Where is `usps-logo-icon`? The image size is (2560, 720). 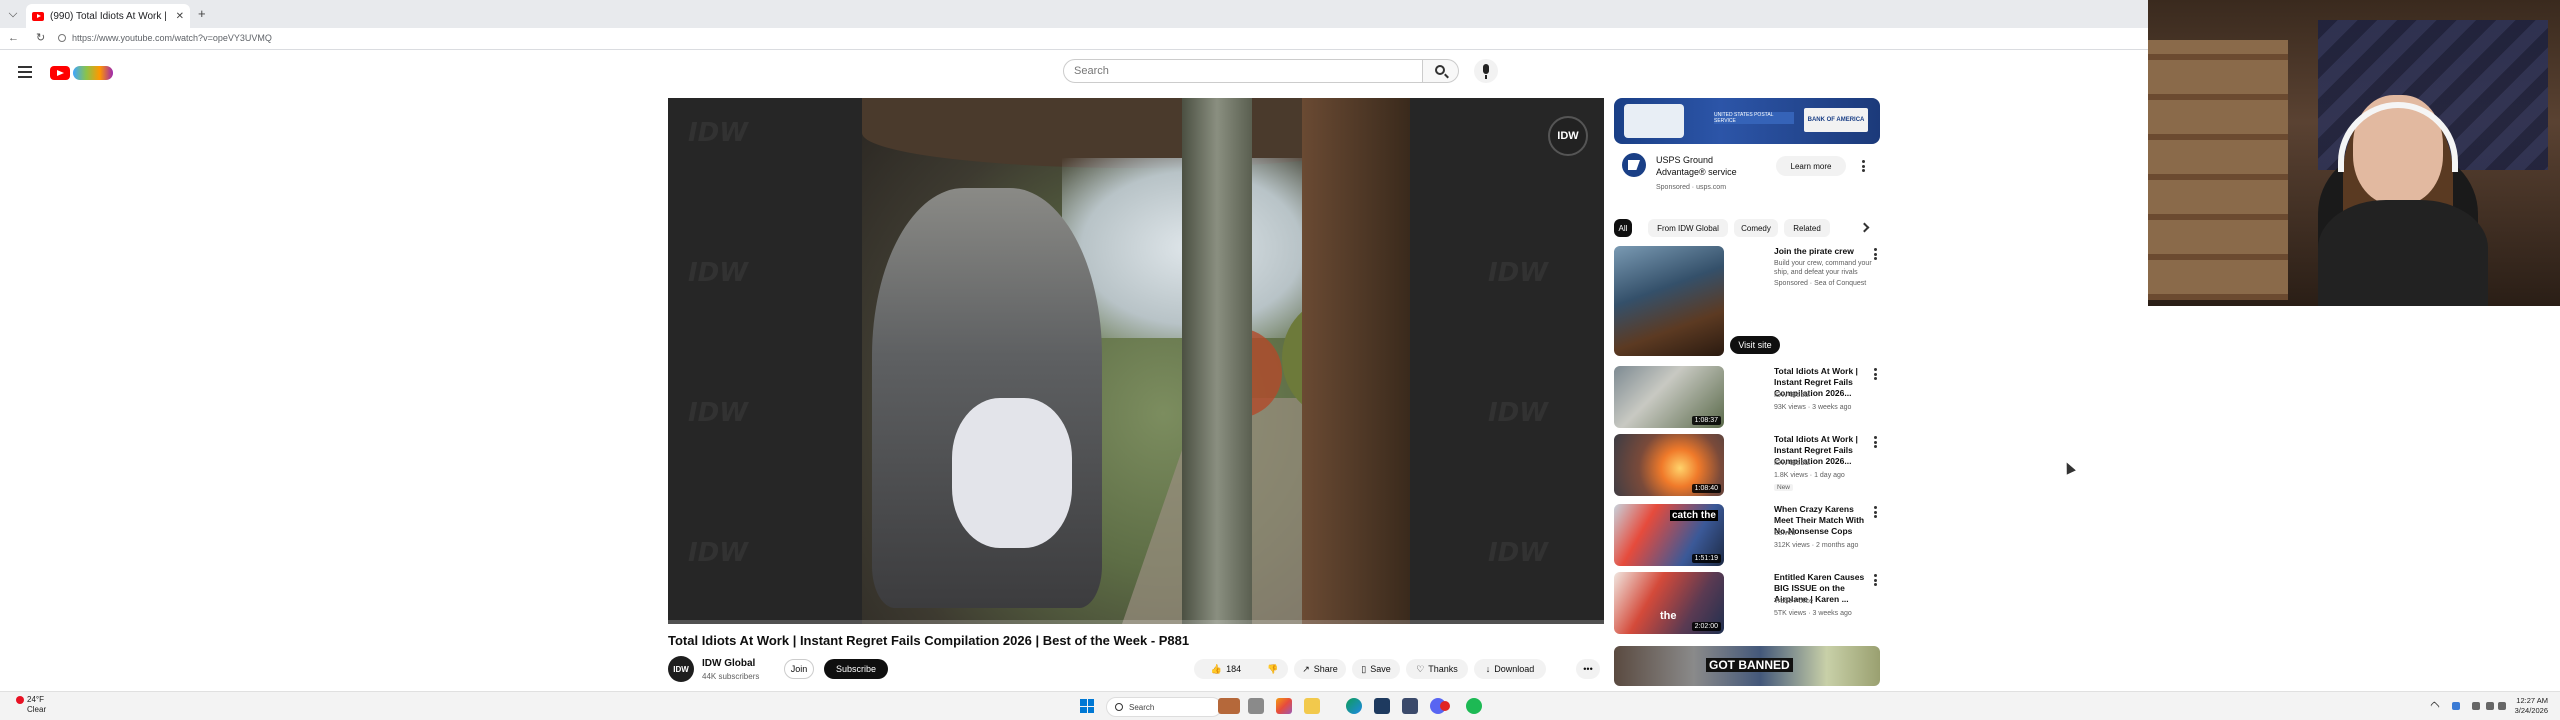
usps-logo-icon is located at coordinates (1634, 165).